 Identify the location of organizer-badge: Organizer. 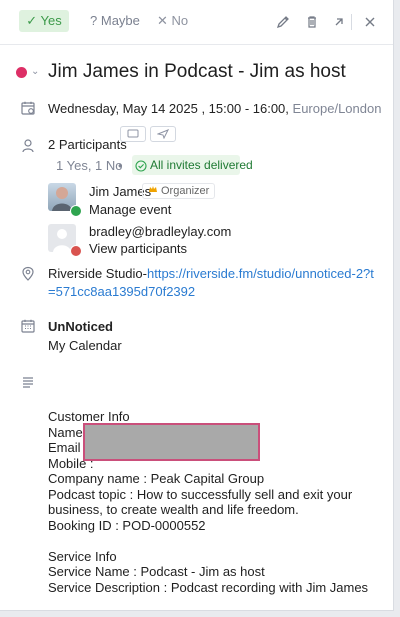
(179, 191).